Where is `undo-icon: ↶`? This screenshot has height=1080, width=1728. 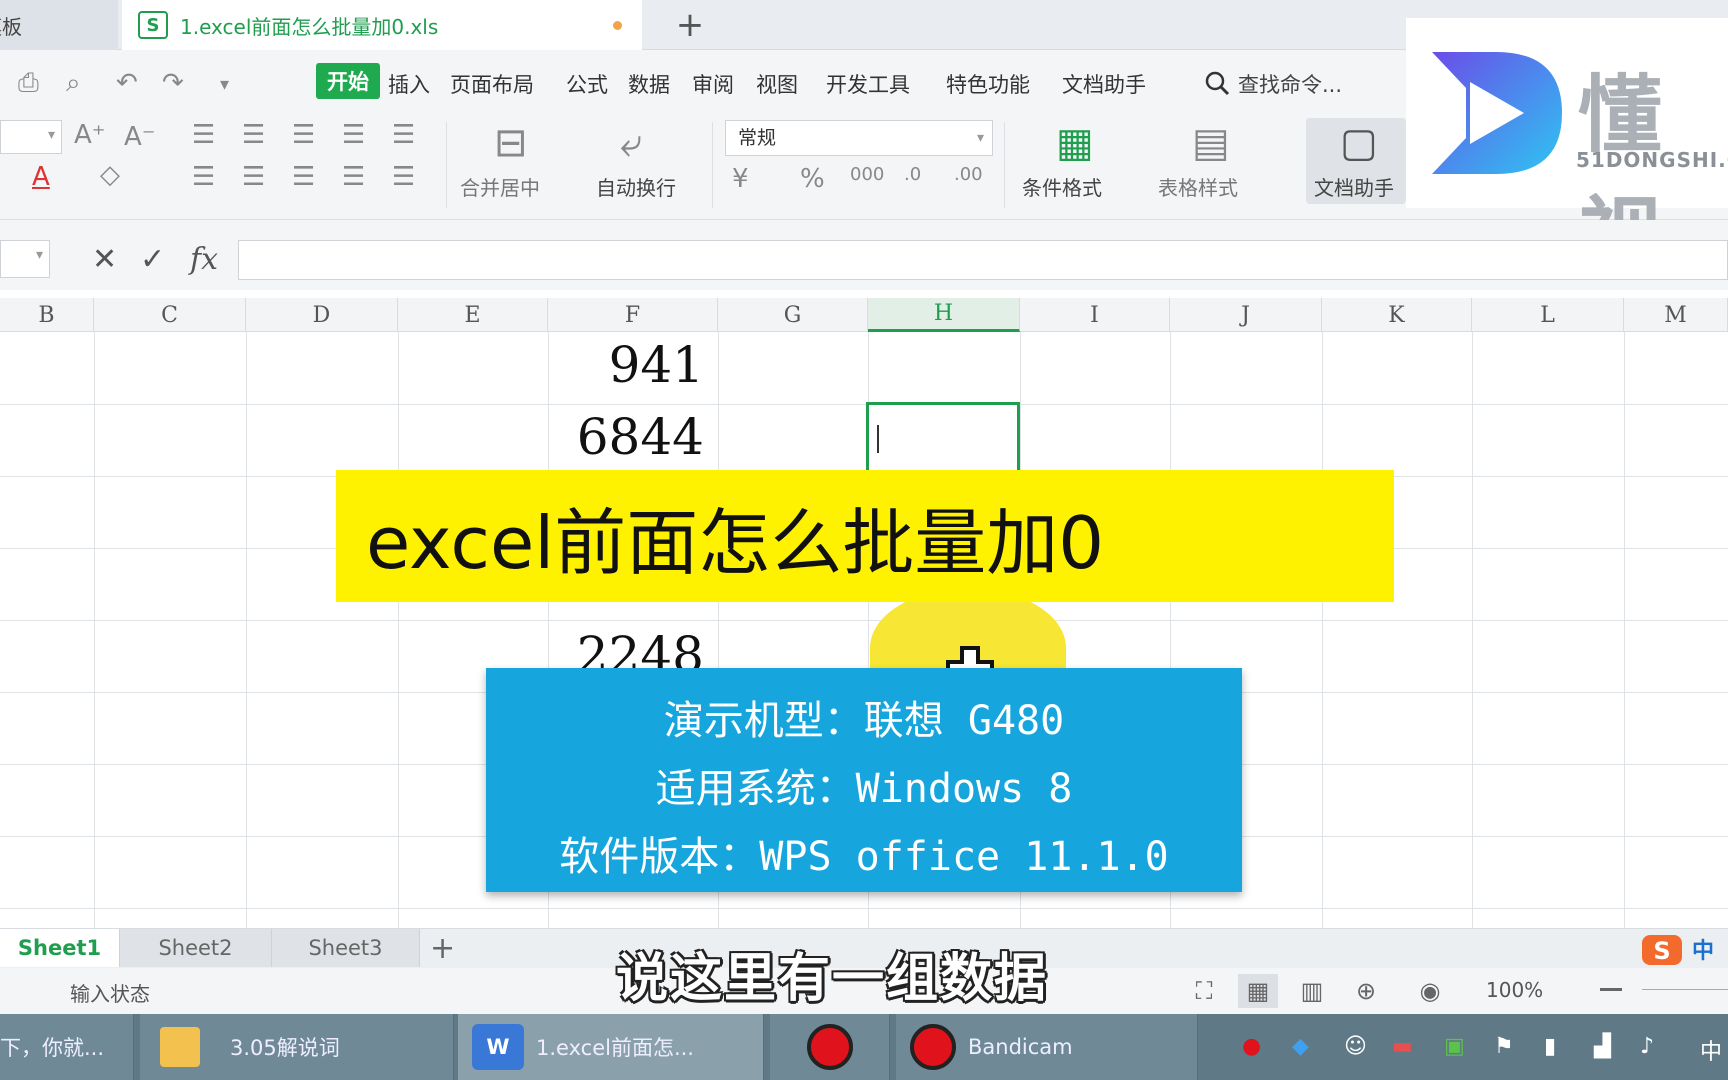 undo-icon: ↶ is located at coordinates (127, 83).